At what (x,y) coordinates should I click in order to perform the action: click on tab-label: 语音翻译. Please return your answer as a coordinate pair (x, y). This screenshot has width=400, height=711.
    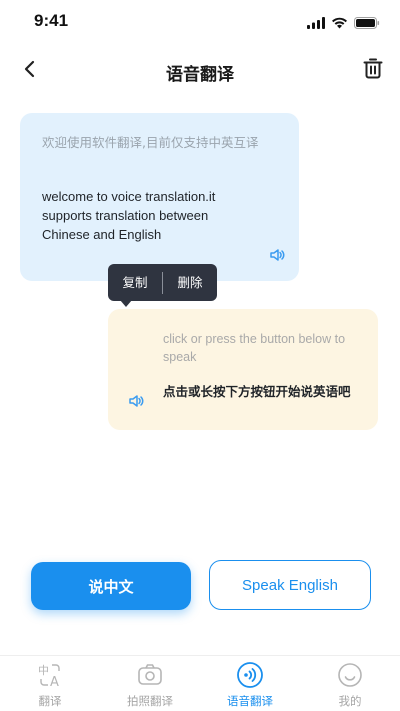
    Looking at the image, I should click on (250, 701).